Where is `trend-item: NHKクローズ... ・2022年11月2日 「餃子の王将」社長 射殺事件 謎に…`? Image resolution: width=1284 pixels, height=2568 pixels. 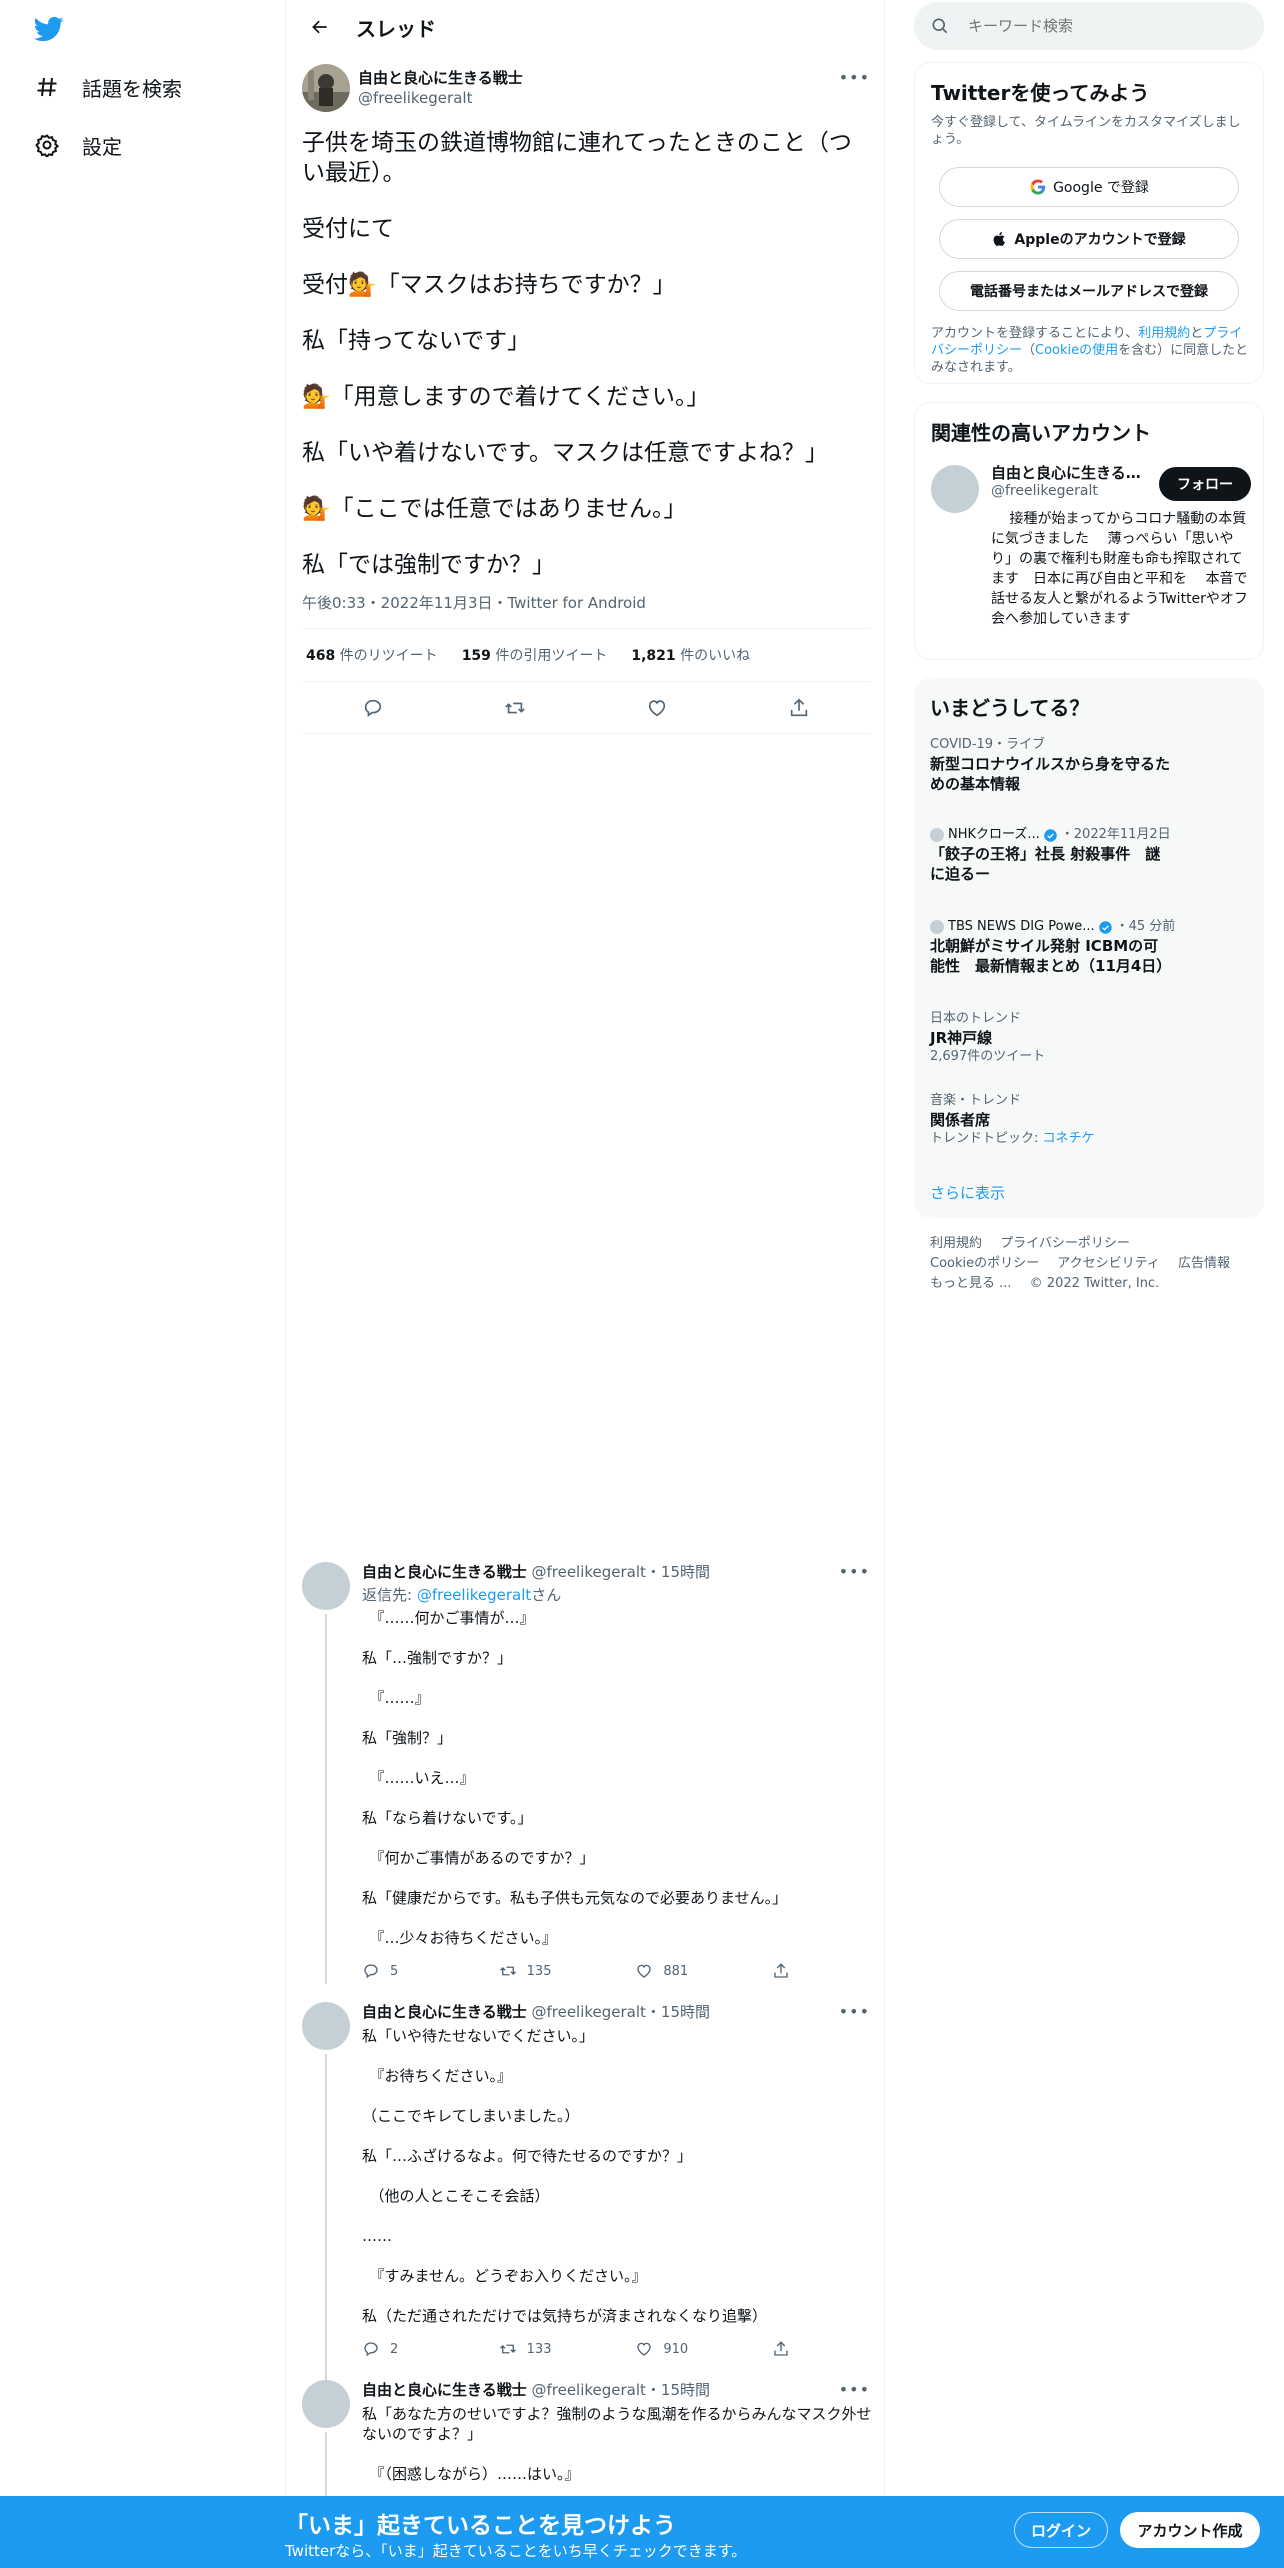 trend-item: NHKクローズ... ・2022年11月2日 「餃子の王将」社長 射殺事件 謎に… is located at coordinates (1089, 855).